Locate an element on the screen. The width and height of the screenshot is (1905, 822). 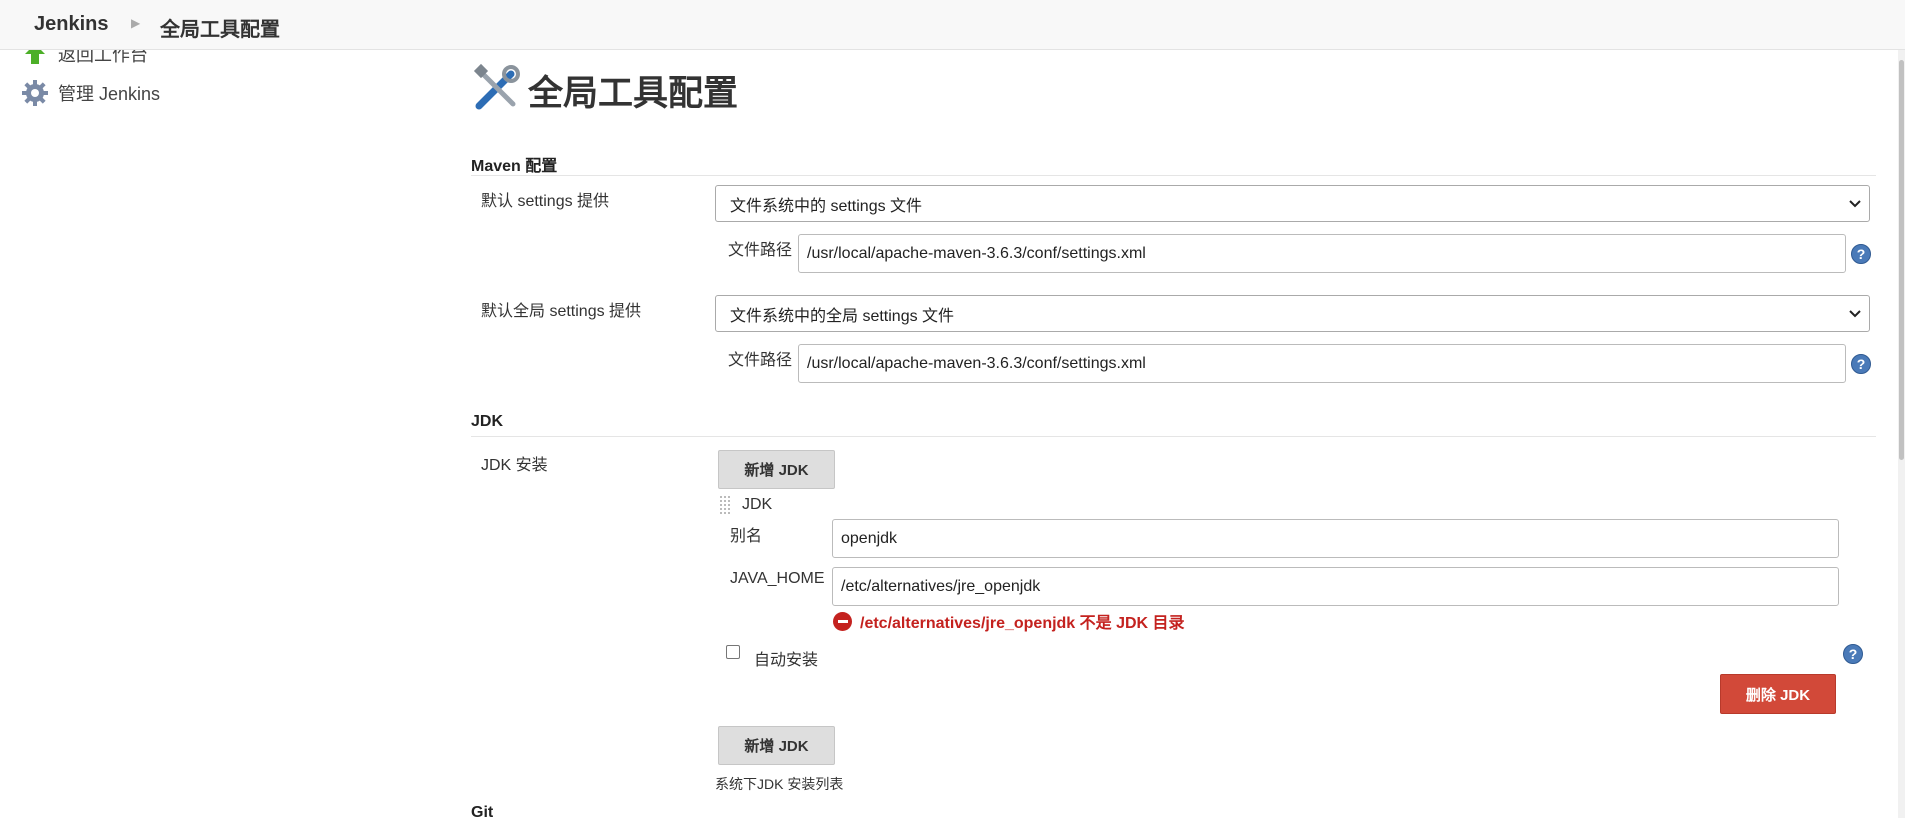
section-title-maven: Maven 配置 is located at coordinates (514, 166).